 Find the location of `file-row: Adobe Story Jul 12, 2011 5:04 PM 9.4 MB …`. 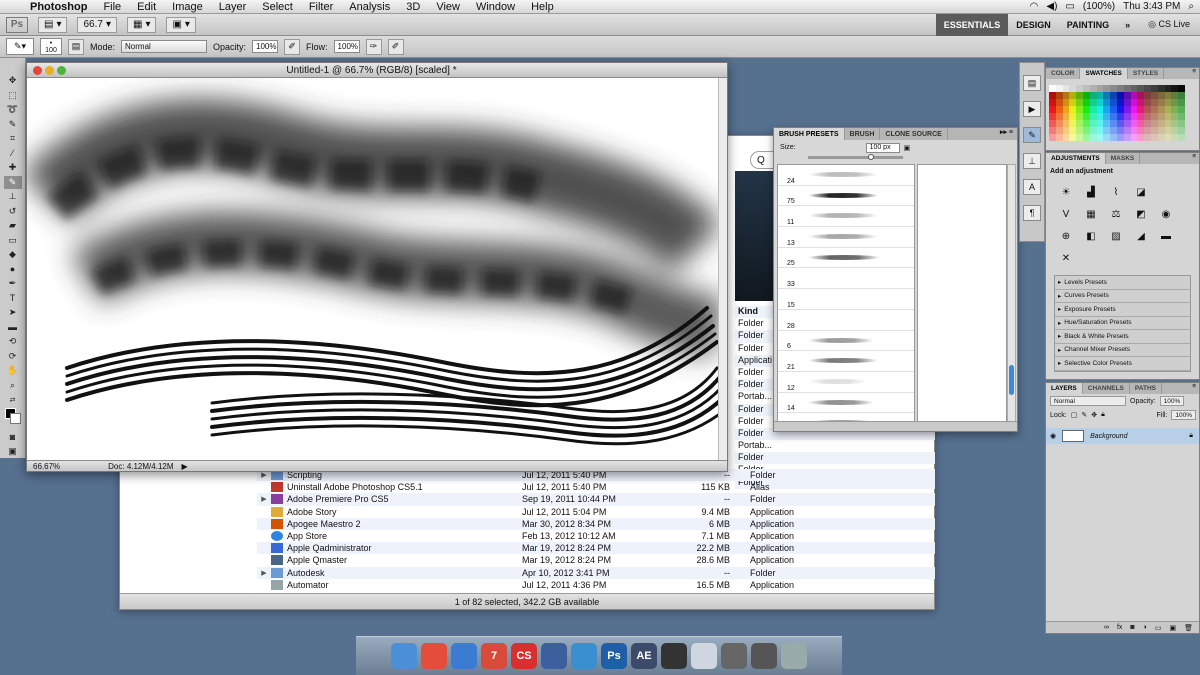

file-row: Adobe Story Jul 12, 2011 5:04 PM 9.4 MB … is located at coordinates (596, 512).